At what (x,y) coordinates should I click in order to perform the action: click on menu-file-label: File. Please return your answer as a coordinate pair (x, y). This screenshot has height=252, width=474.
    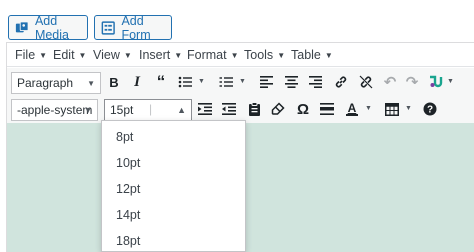
    Looking at the image, I should click on (25, 55).